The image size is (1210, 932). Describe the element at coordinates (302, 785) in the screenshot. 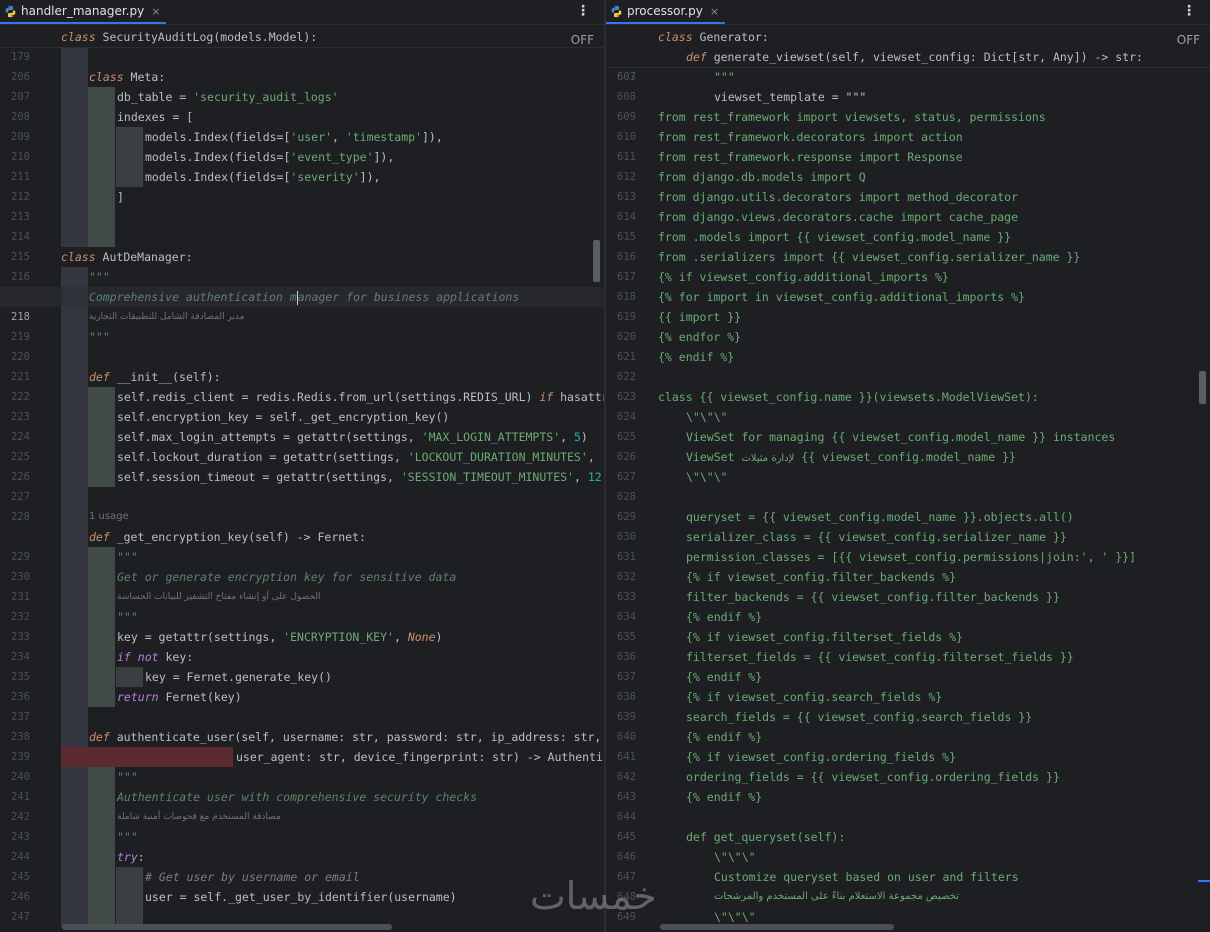

I see `code-line: 241 """` at that location.